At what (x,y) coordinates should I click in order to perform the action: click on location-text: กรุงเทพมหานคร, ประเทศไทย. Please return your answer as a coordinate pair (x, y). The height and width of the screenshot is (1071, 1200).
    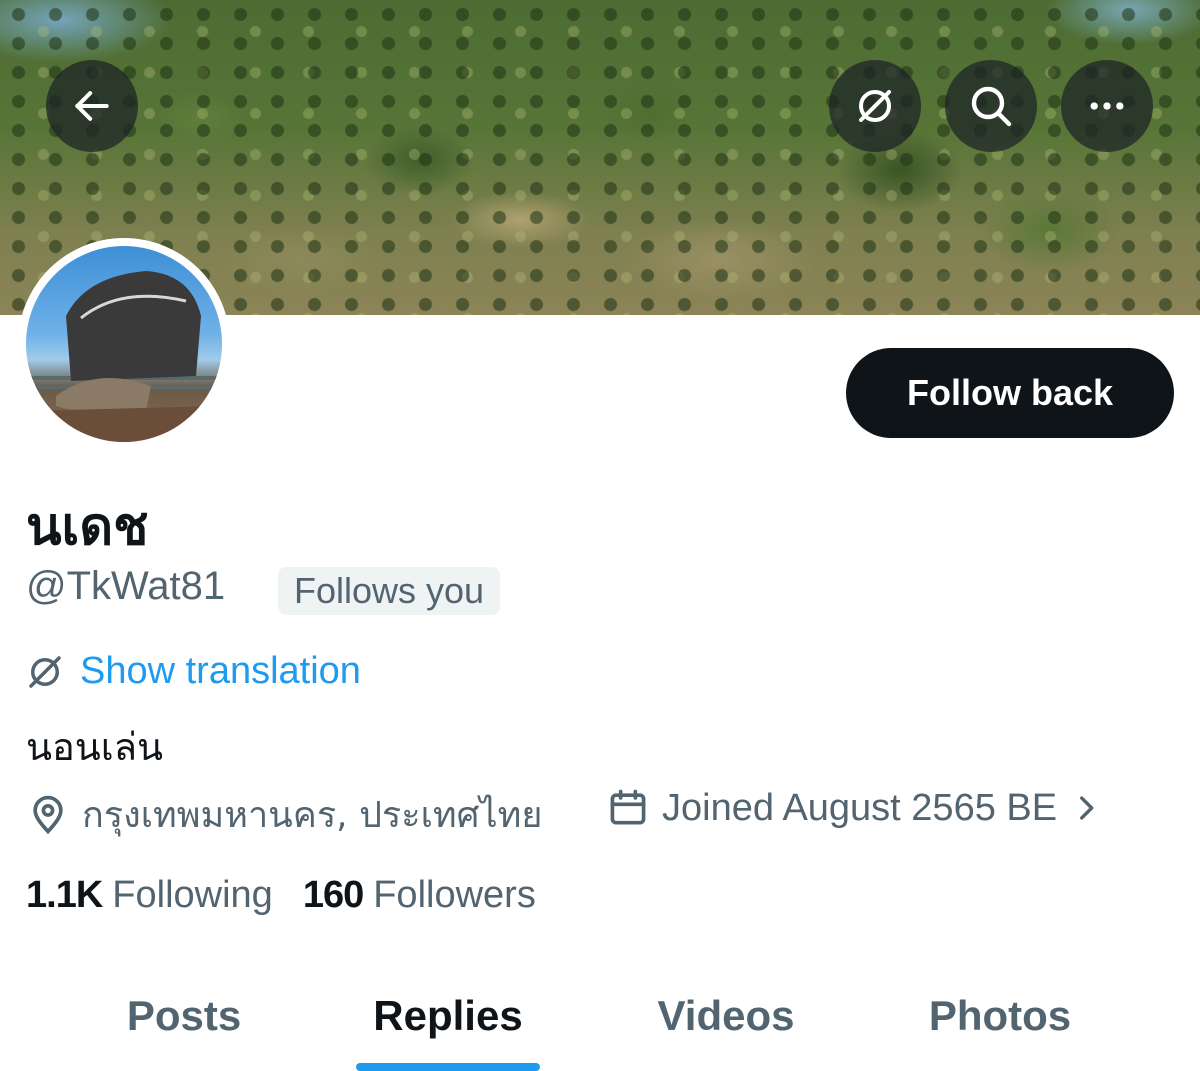
    Looking at the image, I should click on (312, 815).